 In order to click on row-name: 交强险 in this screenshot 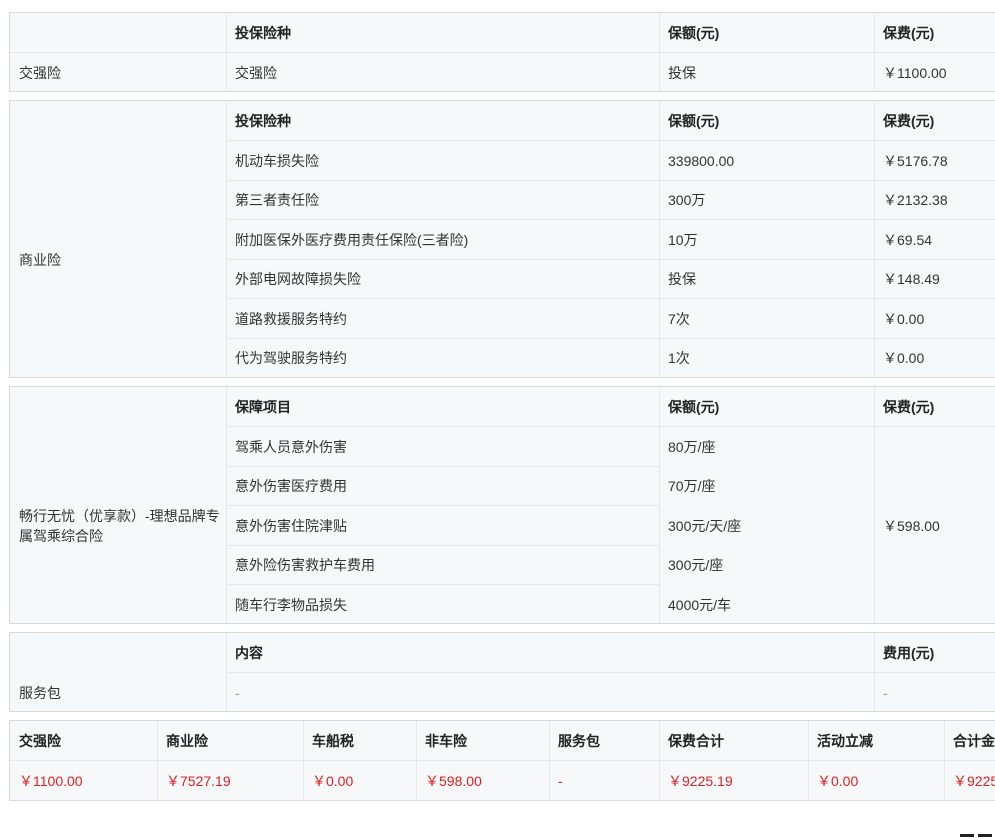, I will do `click(256, 72)`.